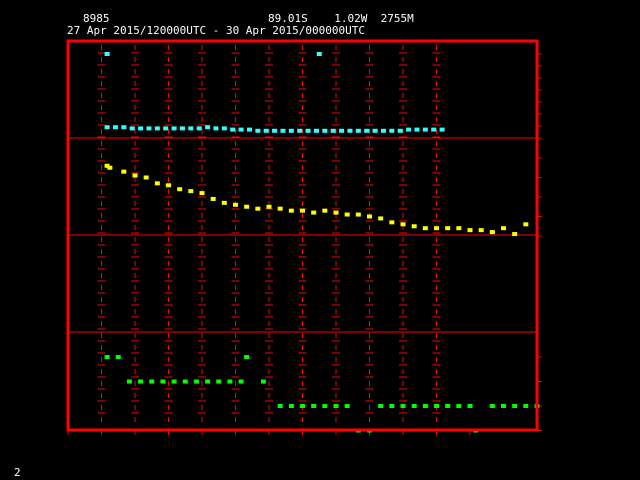  I want to click on footer-mark: 2, so click(17, 472).